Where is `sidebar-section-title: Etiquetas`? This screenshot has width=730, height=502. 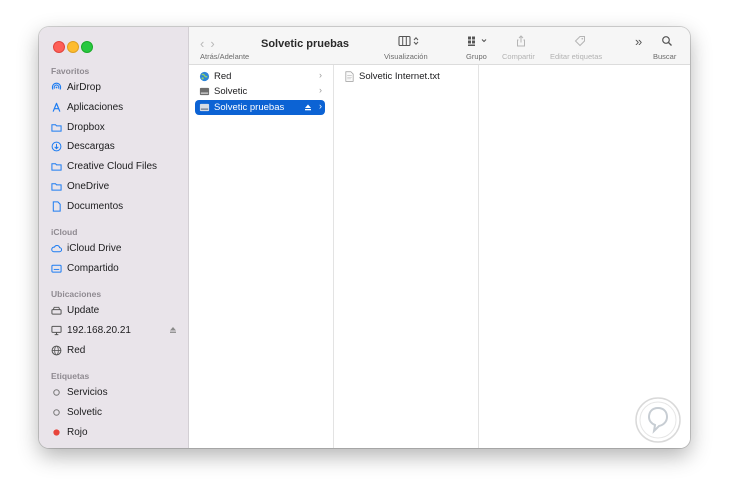 sidebar-section-title: Etiquetas is located at coordinates (70, 376).